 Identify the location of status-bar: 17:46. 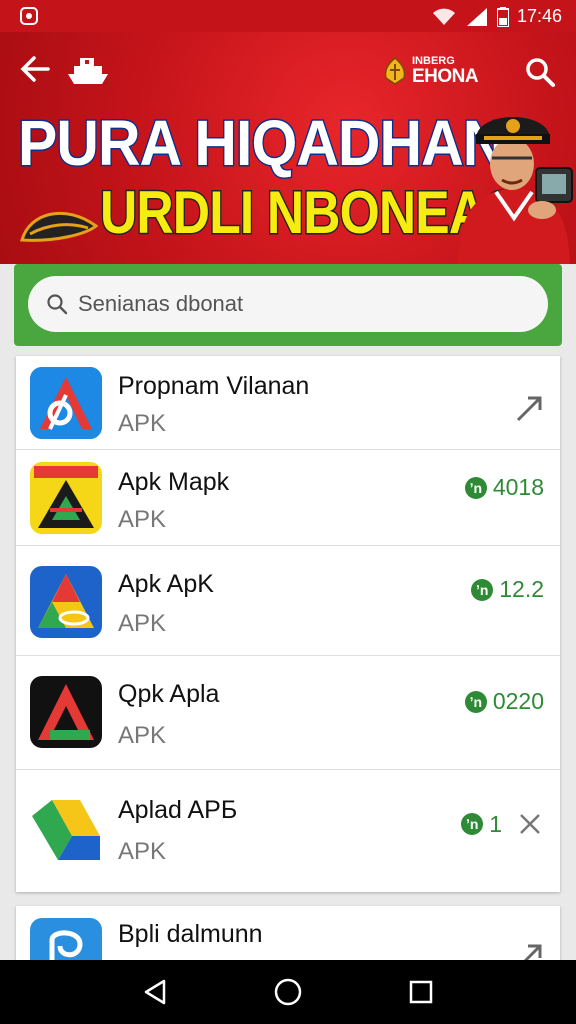
(288, 16).